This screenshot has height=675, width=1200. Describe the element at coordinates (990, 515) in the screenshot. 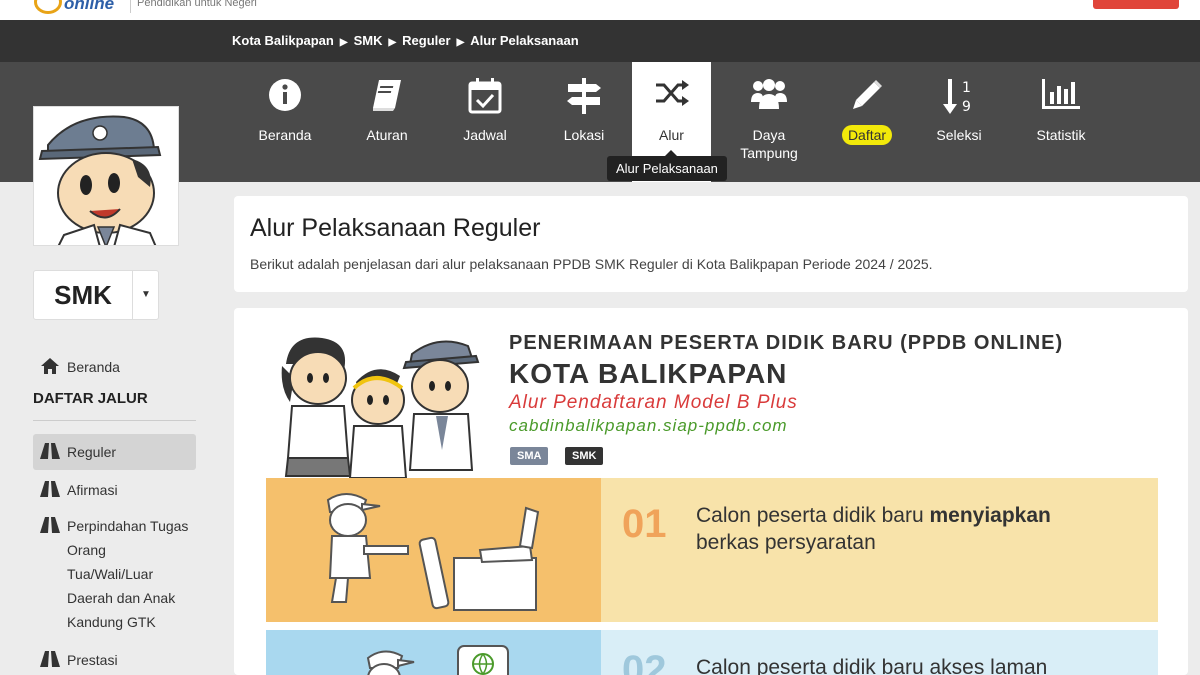

I see `step-1-text-bold: menyiapkan` at that location.